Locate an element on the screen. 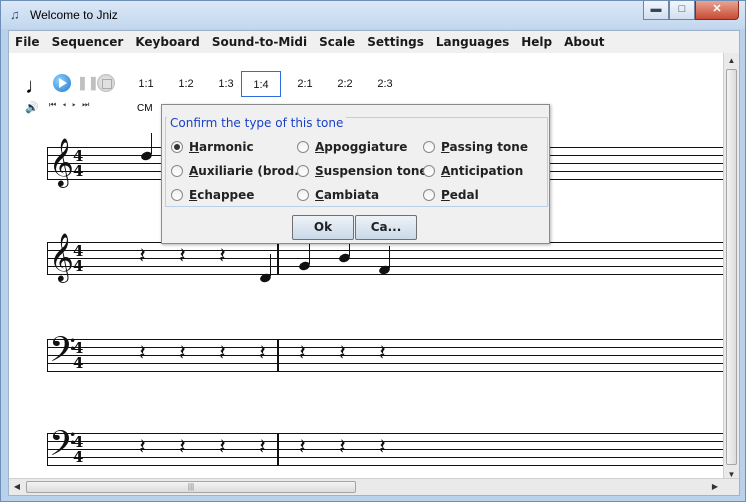  maximize-button: □ is located at coordinates (682, 10).